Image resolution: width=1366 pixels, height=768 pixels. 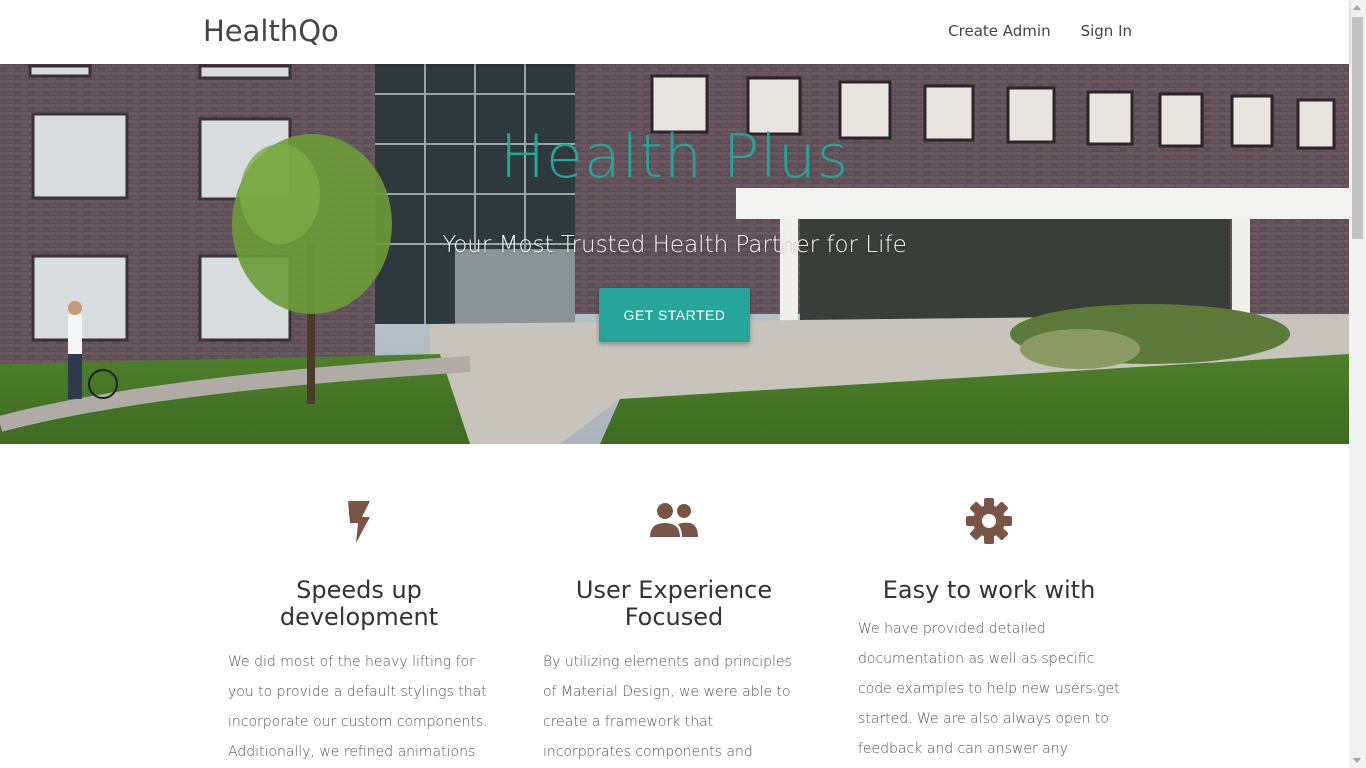 What do you see at coordinates (1357, 128) in the screenshot?
I see `scroll-thumb` at bounding box center [1357, 128].